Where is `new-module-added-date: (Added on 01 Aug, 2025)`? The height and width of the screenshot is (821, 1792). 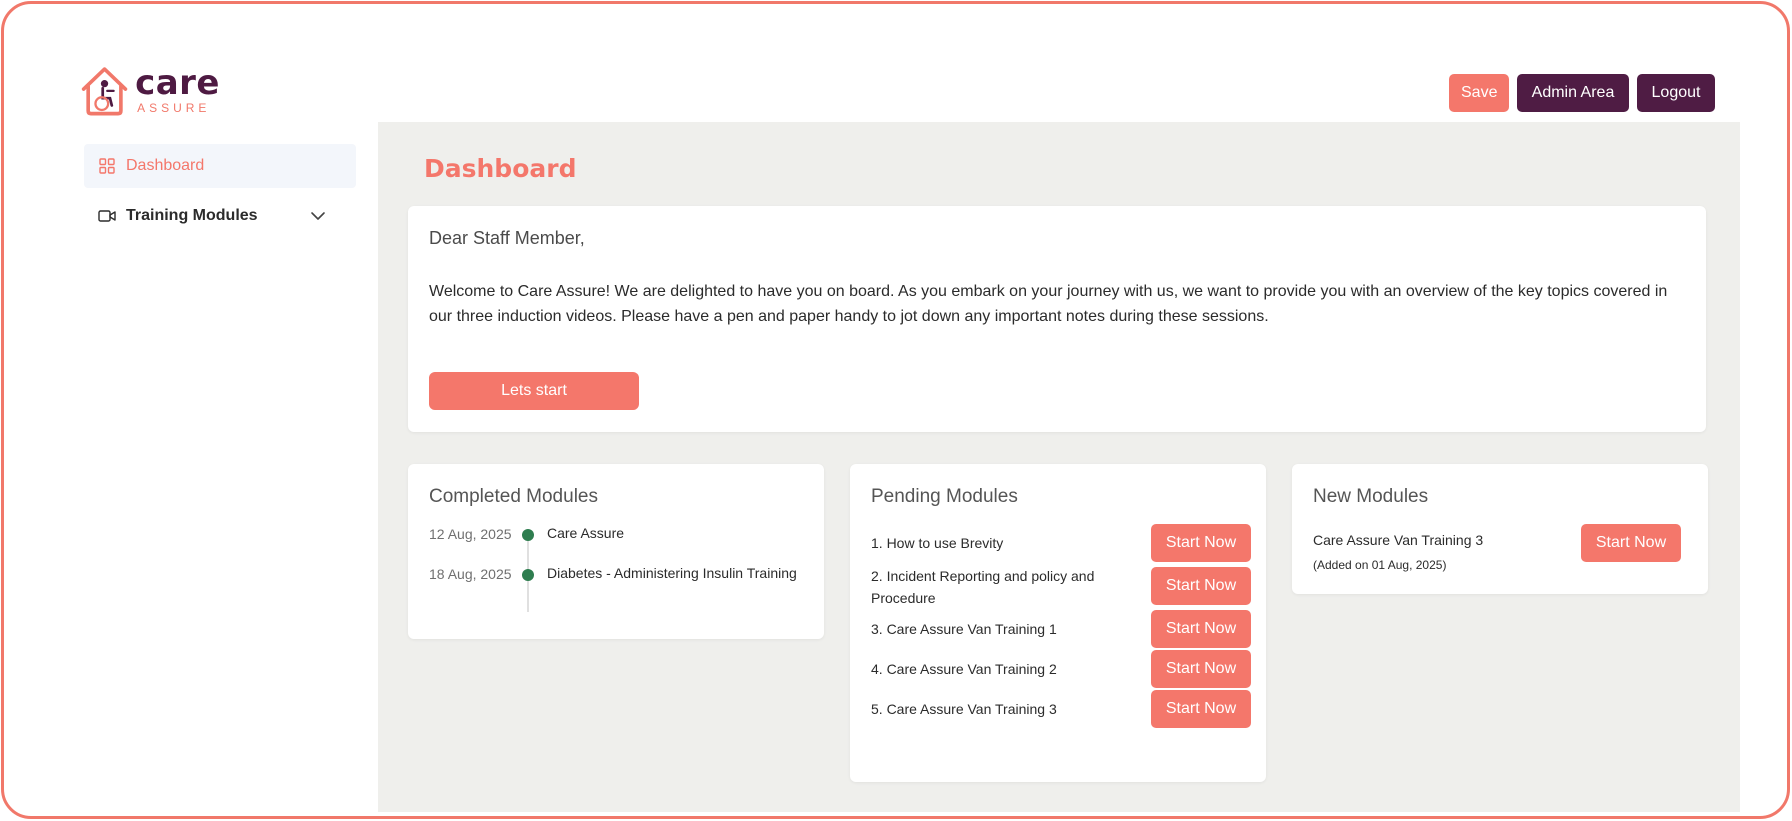 new-module-added-date: (Added on 01 Aug, 2025) is located at coordinates (1380, 565).